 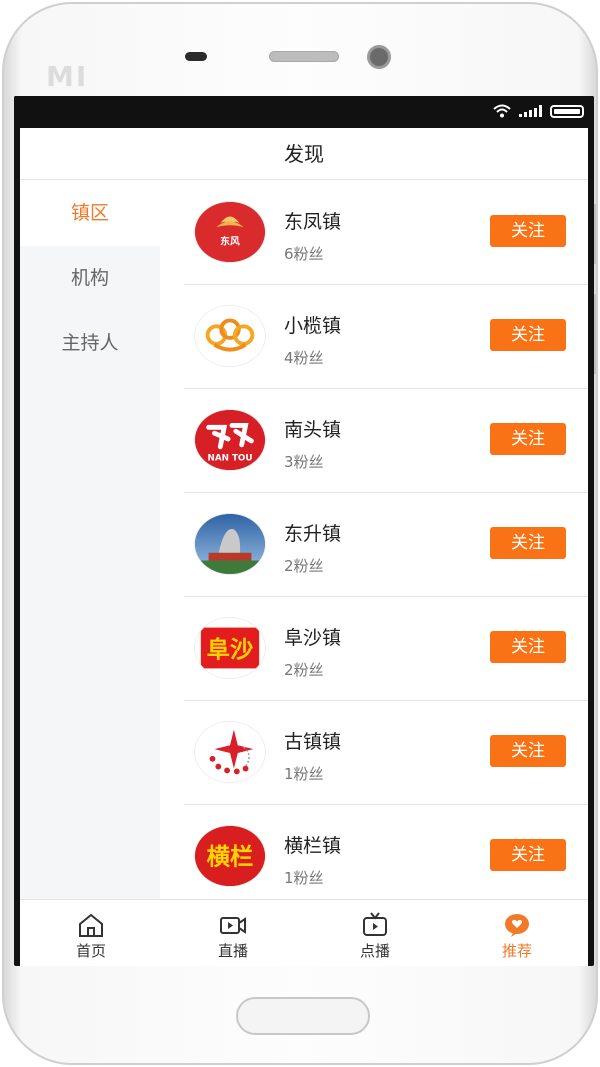 What do you see at coordinates (386, 753) in the screenshot?
I see `list-item: 古镇镇 1粉丝 关注` at bounding box center [386, 753].